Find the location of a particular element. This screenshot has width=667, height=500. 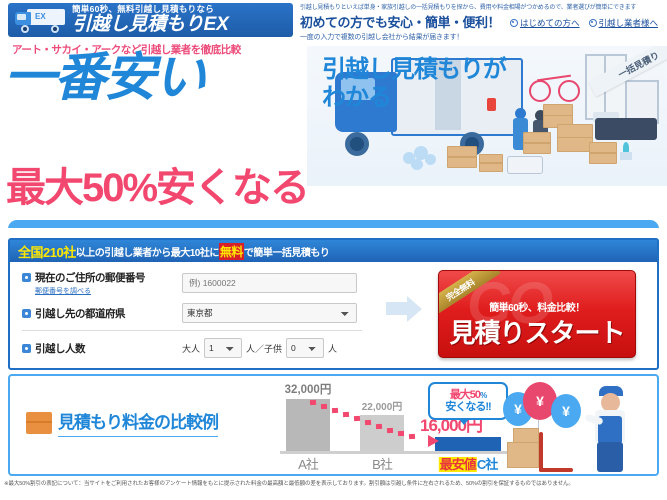

field-destination-label: 引越し先の都道府県 is located at coordinates (80, 313).